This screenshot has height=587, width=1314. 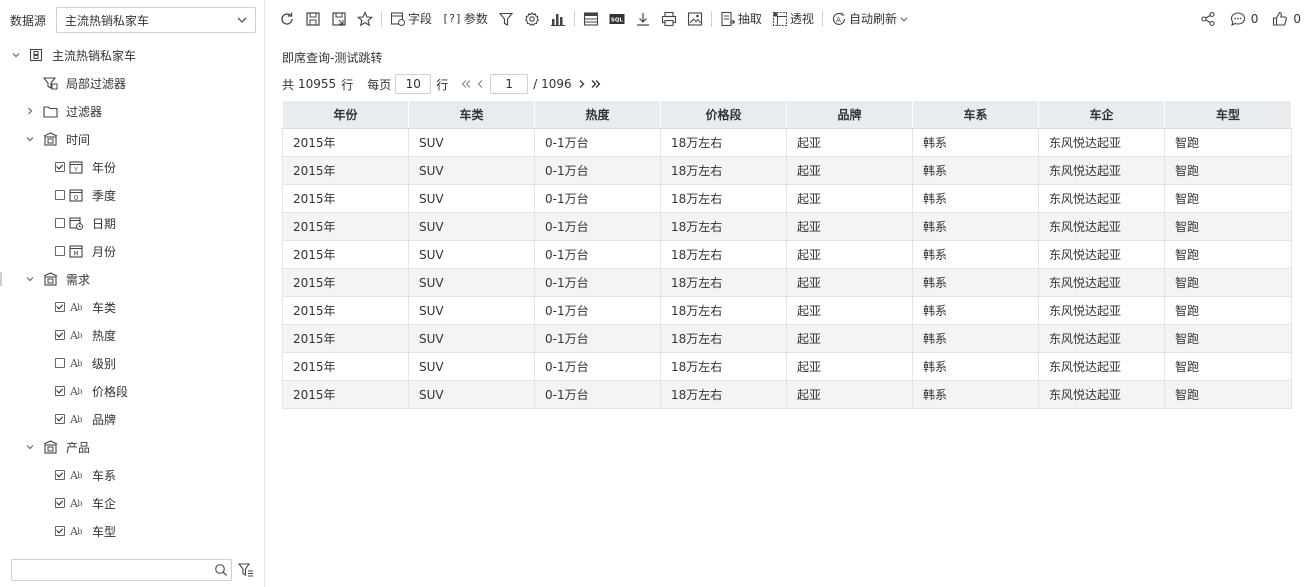 I want to click on field-button: 字段, so click(x=411, y=19).